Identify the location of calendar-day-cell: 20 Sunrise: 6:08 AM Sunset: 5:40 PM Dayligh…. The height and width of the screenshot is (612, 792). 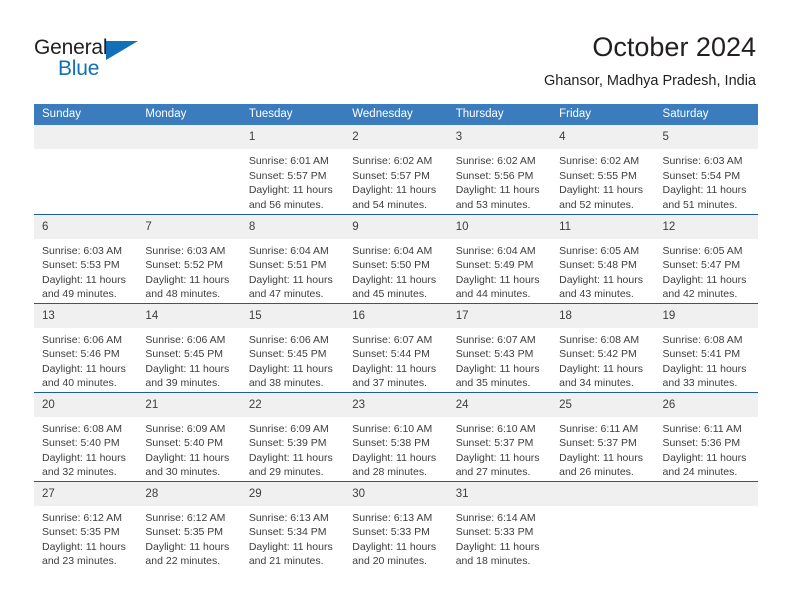
(86, 436).